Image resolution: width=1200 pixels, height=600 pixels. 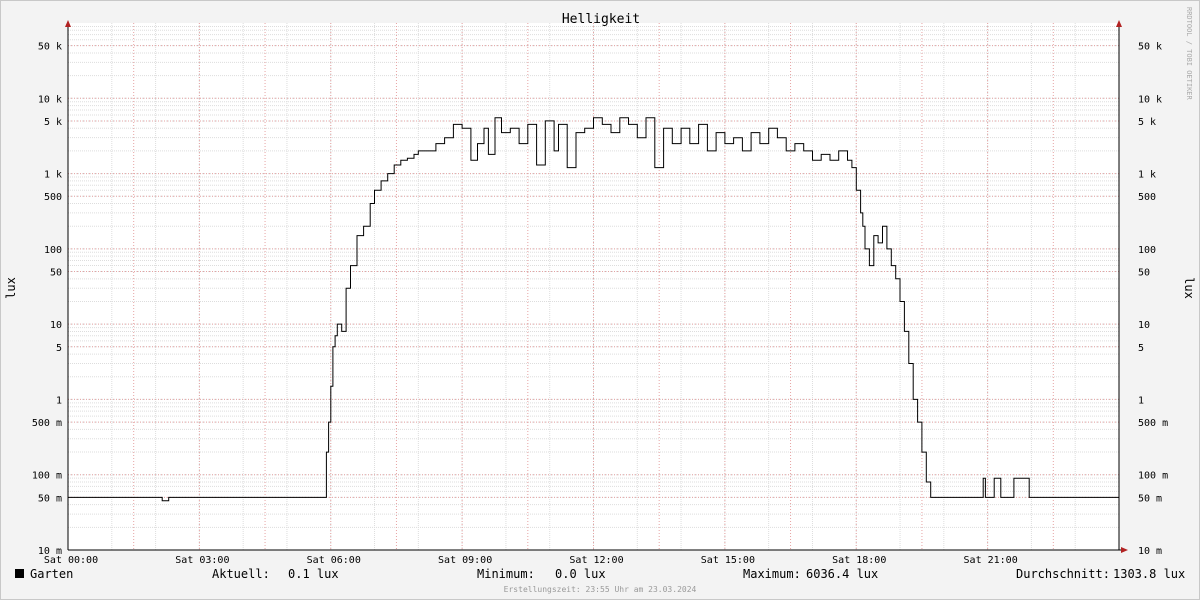 I want to click on y-tick-label-right: 50, so click(x=1144, y=273).